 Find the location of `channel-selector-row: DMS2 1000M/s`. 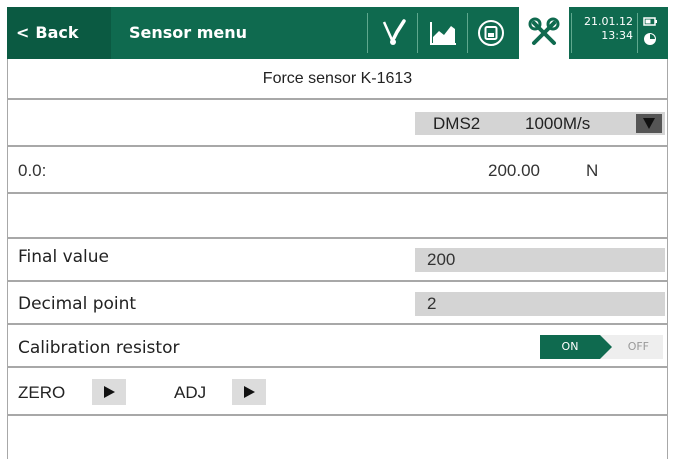

channel-selector-row: DMS2 1000M/s is located at coordinates (337, 123).